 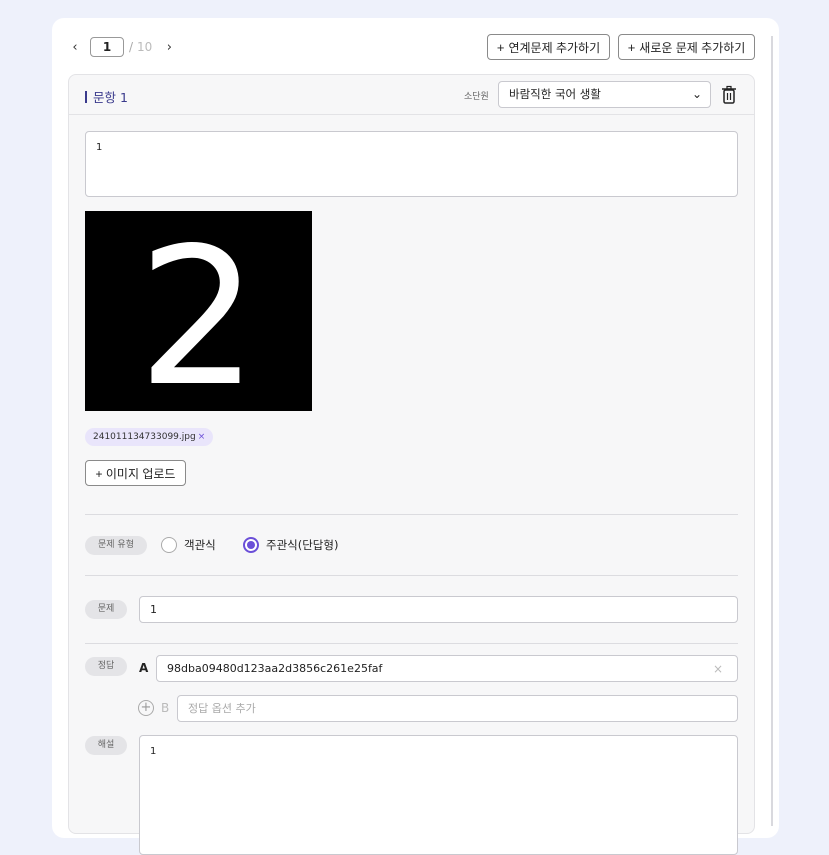 What do you see at coordinates (604, 94) in the screenshot?
I see `unit-select: 바람직한 국어 생활 ⌄` at bounding box center [604, 94].